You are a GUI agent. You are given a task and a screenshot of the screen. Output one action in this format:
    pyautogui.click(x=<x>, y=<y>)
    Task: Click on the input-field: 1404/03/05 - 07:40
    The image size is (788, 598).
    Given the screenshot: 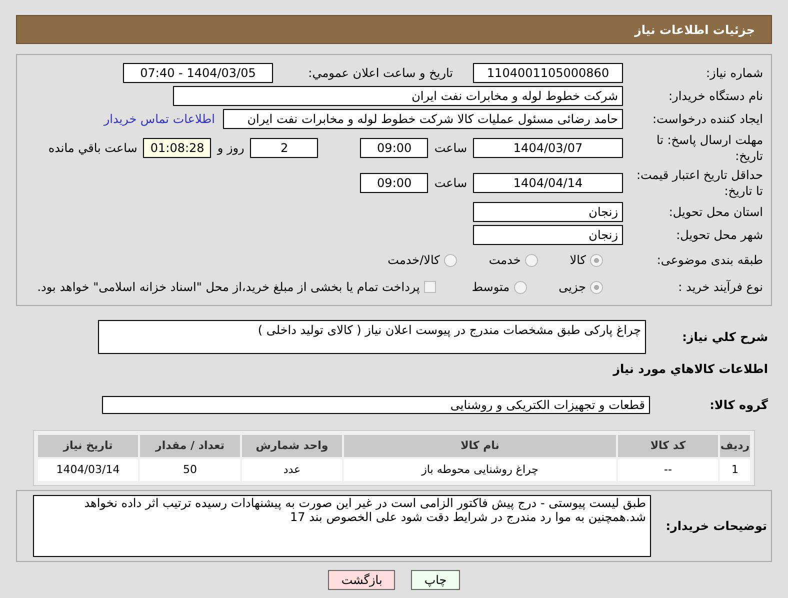 What is the action you would take?
    pyautogui.click(x=198, y=73)
    